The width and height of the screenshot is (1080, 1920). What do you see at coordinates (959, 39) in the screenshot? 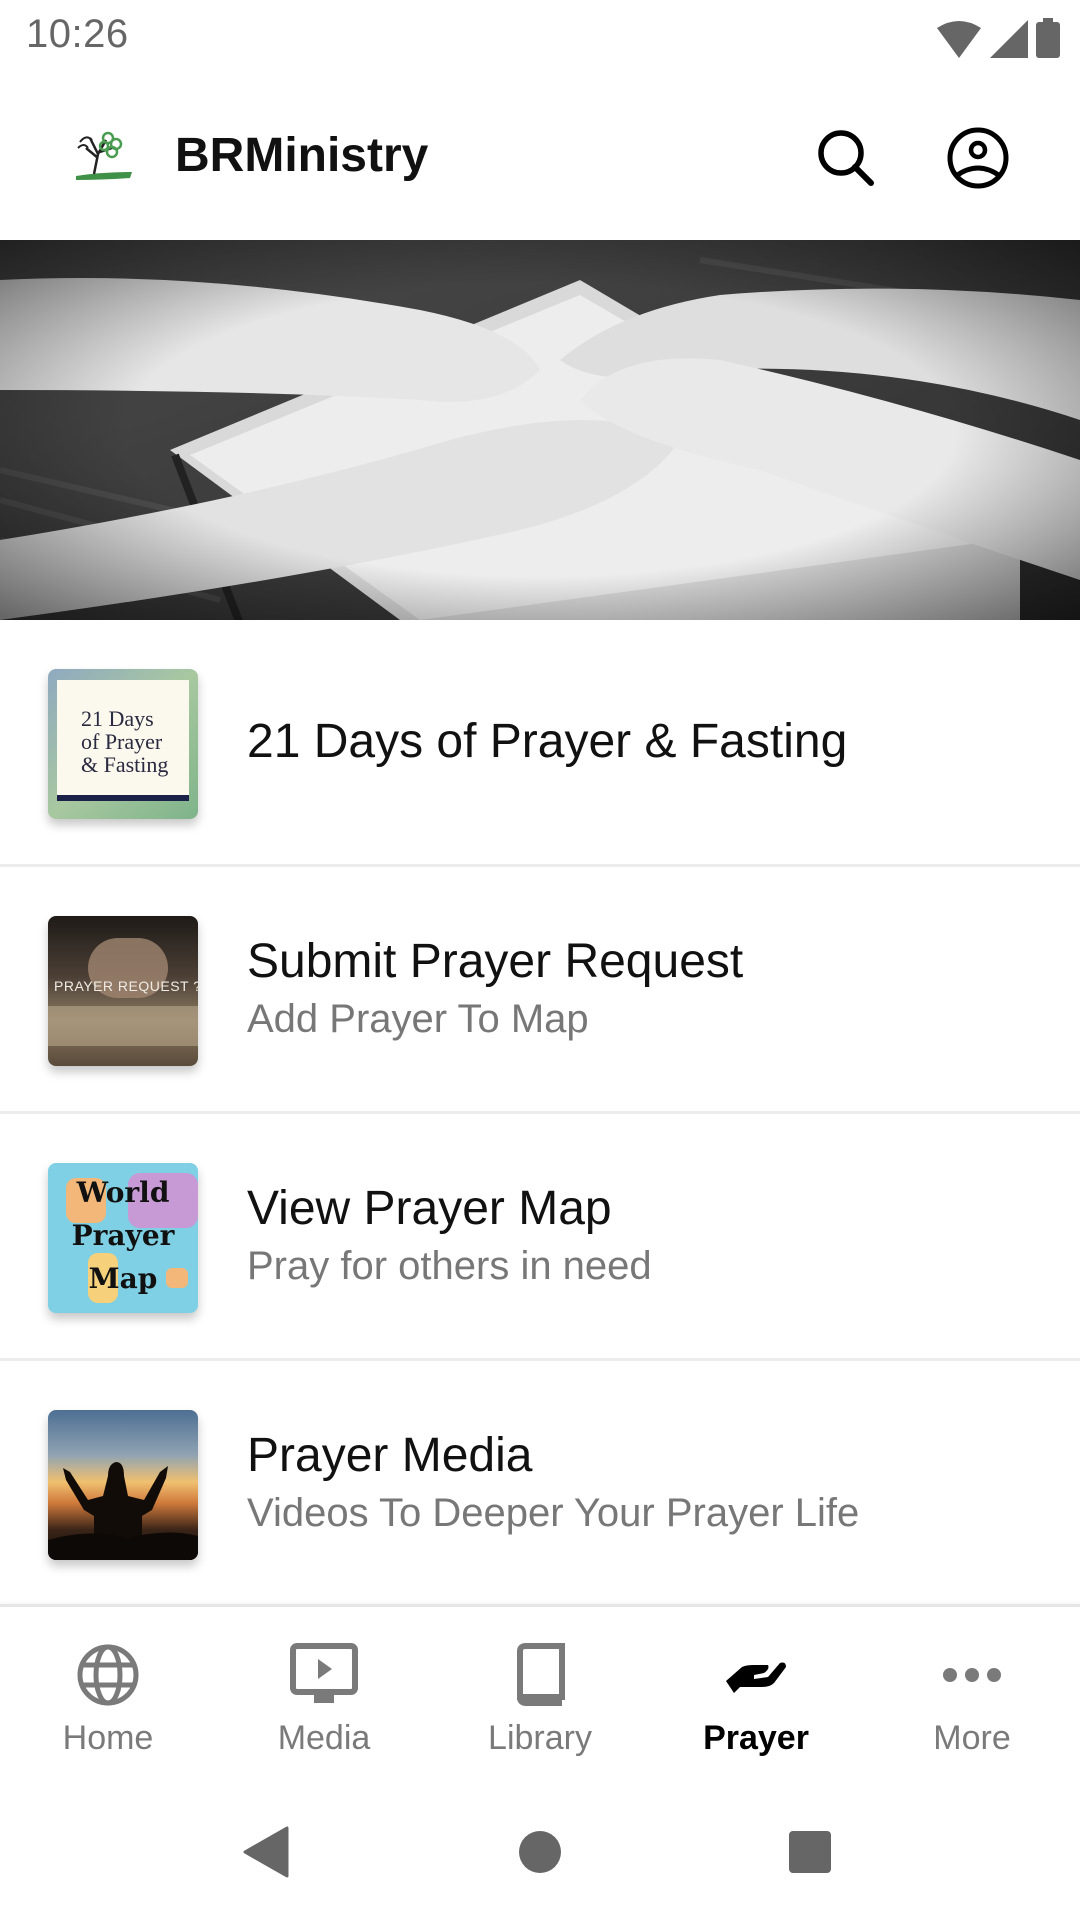
I see `wifi-icon` at bounding box center [959, 39].